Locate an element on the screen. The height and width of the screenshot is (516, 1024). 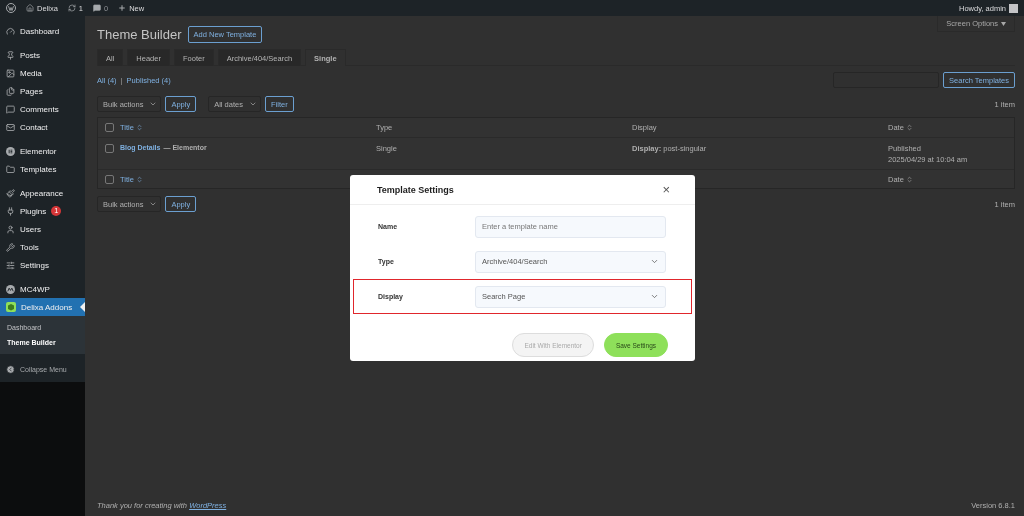
collapse-icon is located at coordinates (10, 369).